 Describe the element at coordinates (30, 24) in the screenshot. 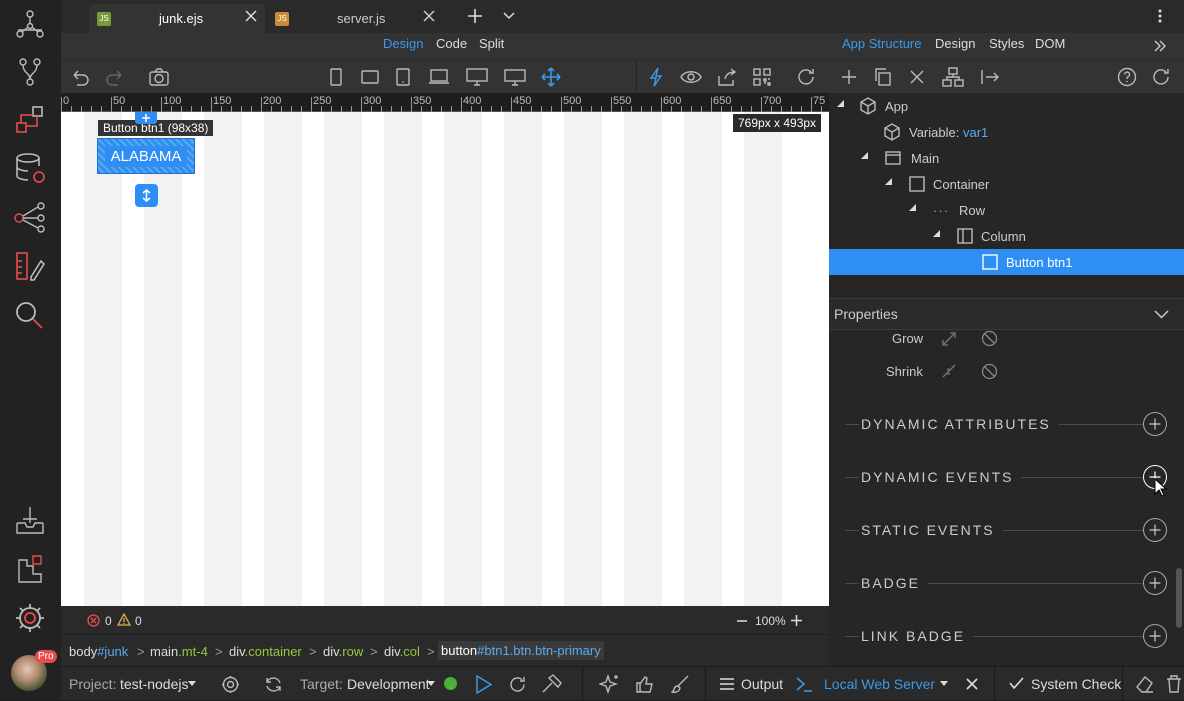

I see `git-icon` at that location.